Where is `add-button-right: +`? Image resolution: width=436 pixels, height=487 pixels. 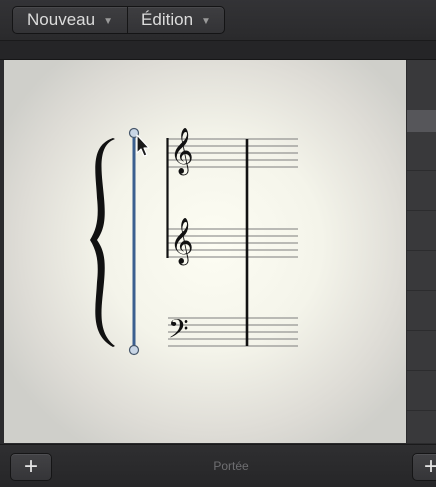 add-button-right: + is located at coordinates (424, 467).